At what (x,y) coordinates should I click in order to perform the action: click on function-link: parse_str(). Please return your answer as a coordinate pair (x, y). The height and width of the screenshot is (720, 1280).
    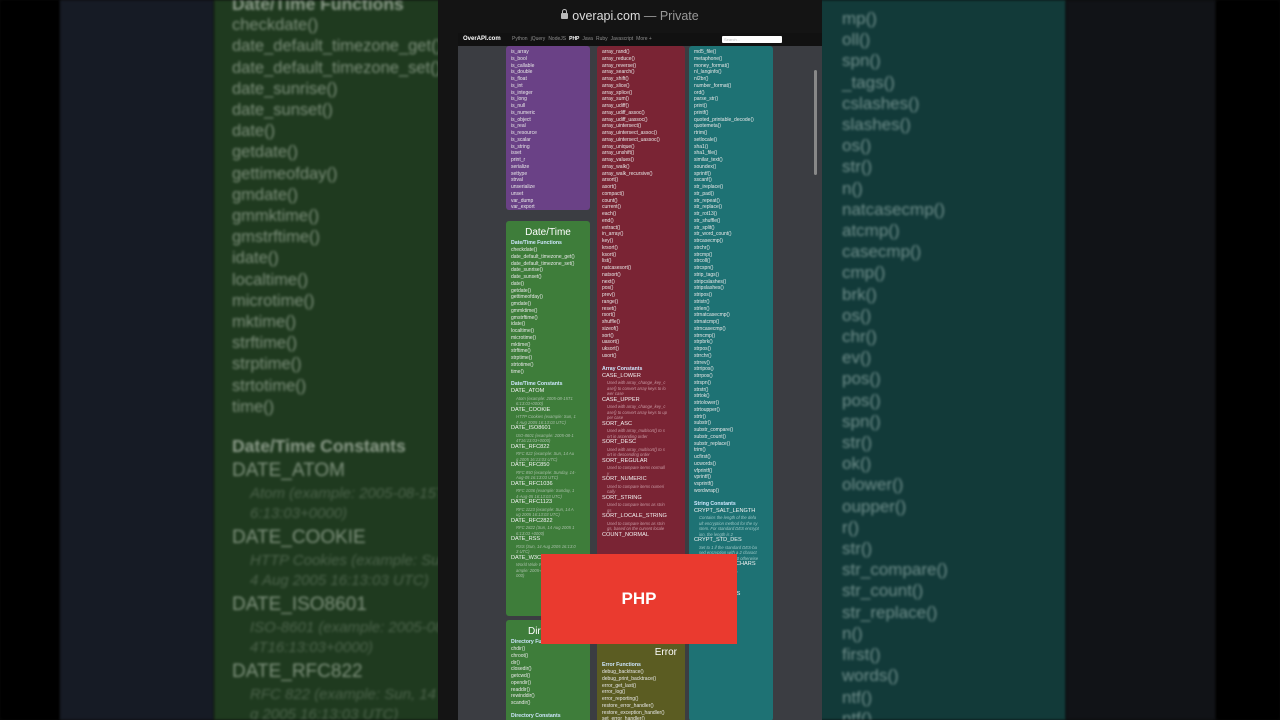
    Looking at the image, I should click on (733, 99).